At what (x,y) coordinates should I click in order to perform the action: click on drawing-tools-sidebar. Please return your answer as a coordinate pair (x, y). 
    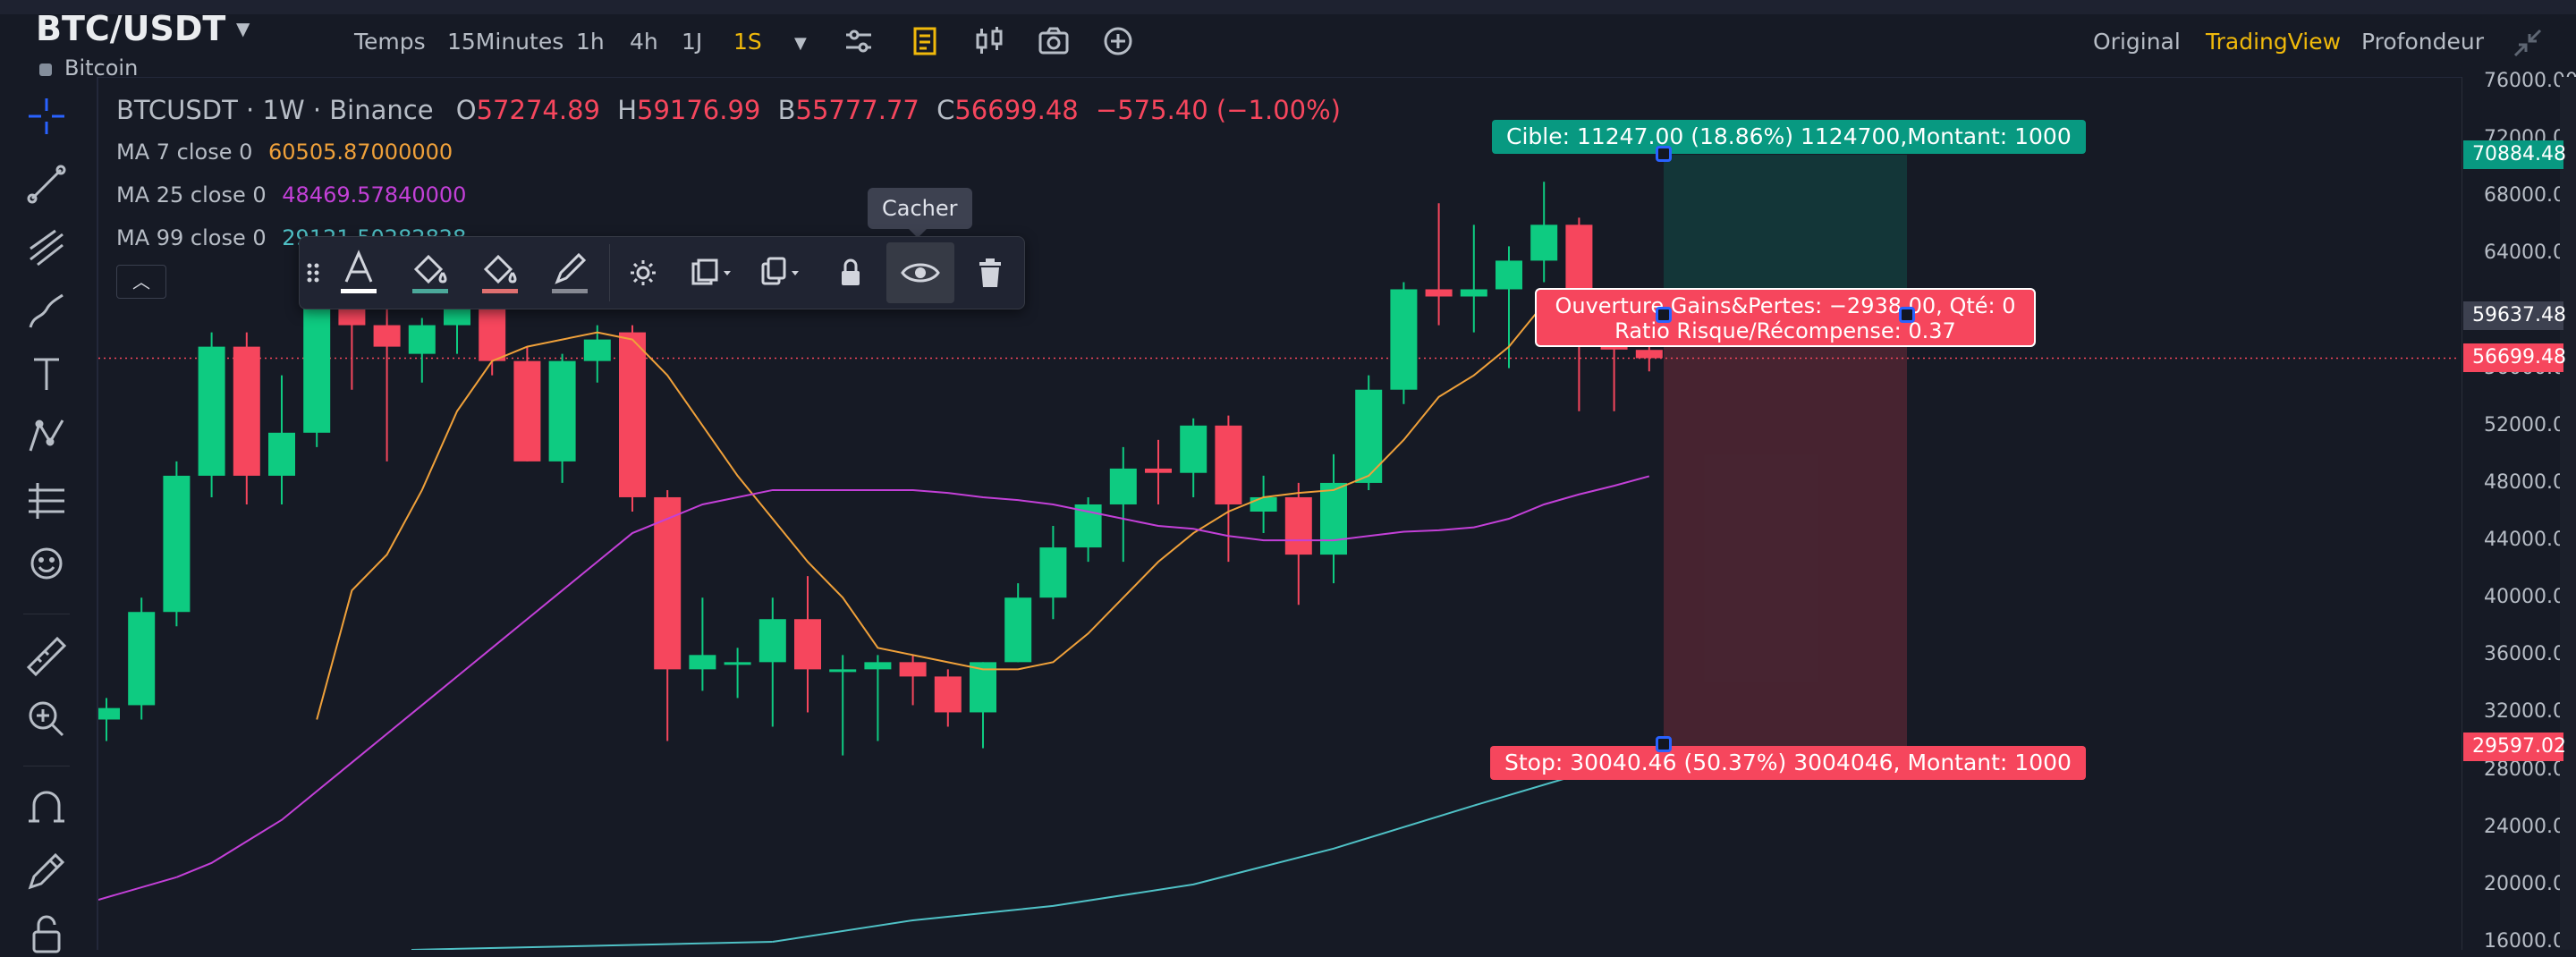
    Looking at the image, I should click on (49, 515).